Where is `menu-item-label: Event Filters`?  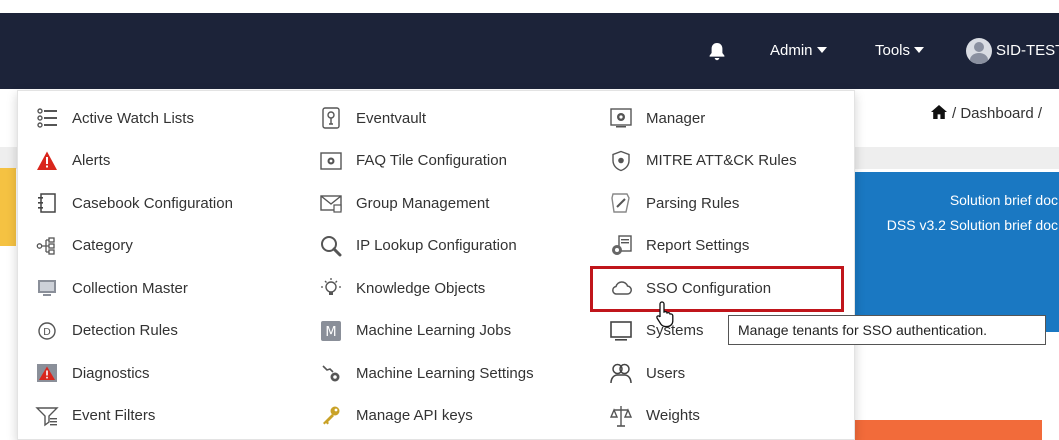
menu-item-label: Event Filters is located at coordinates (114, 416).